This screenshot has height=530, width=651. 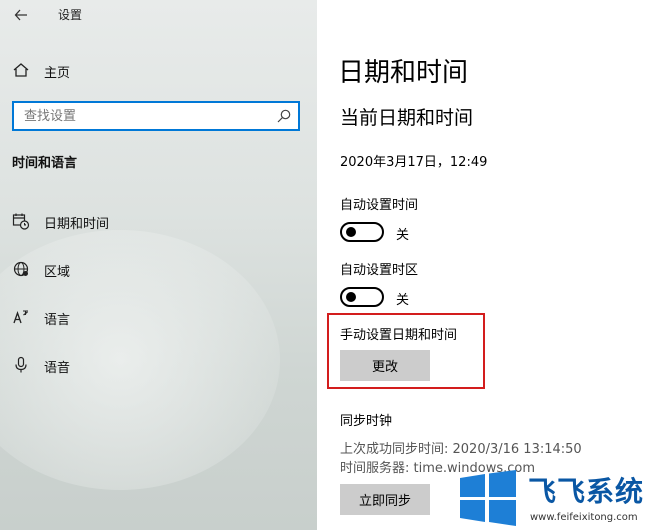 What do you see at coordinates (21, 70) in the screenshot?
I see `home-icon` at bounding box center [21, 70].